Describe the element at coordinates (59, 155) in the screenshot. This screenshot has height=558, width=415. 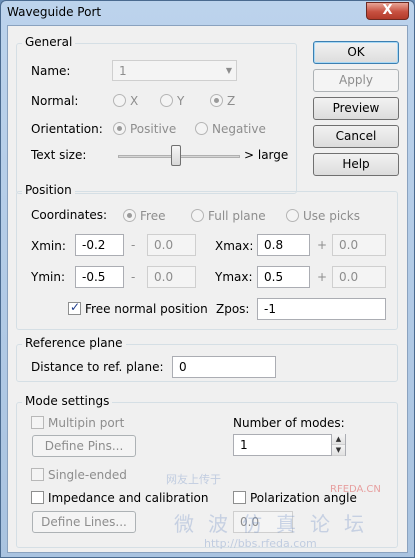
I see `text-size-label: Text size:` at that location.